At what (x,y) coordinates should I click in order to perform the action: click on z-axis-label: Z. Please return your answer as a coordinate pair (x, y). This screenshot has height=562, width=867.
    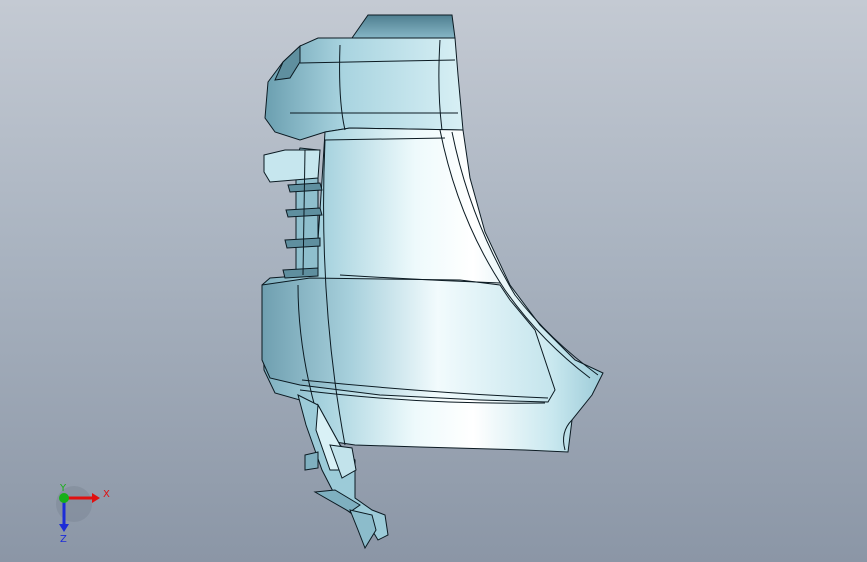
    Looking at the image, I should click on (63, 539).